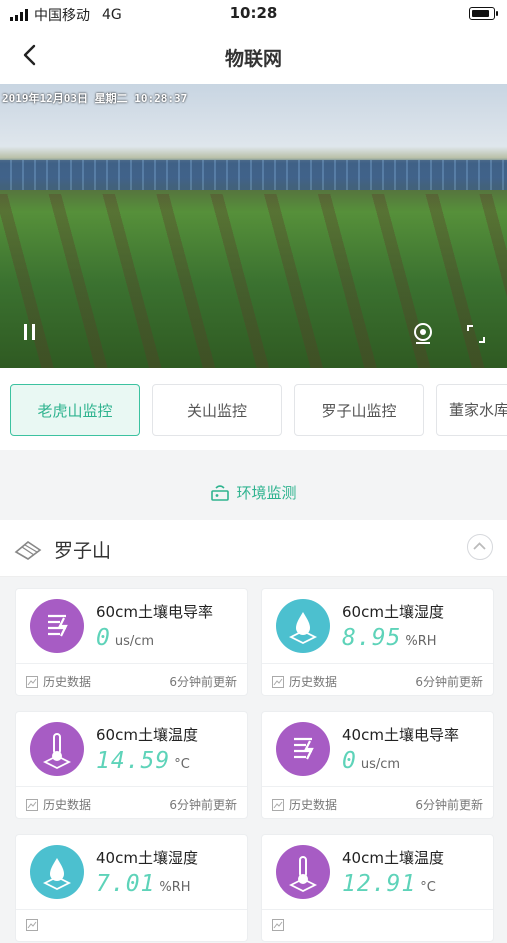 The height and width of the screenshot is (943, 507). Describe the element at coordinates (253, 59) in the screenshot. I see `page-title: 物联网` at that location.